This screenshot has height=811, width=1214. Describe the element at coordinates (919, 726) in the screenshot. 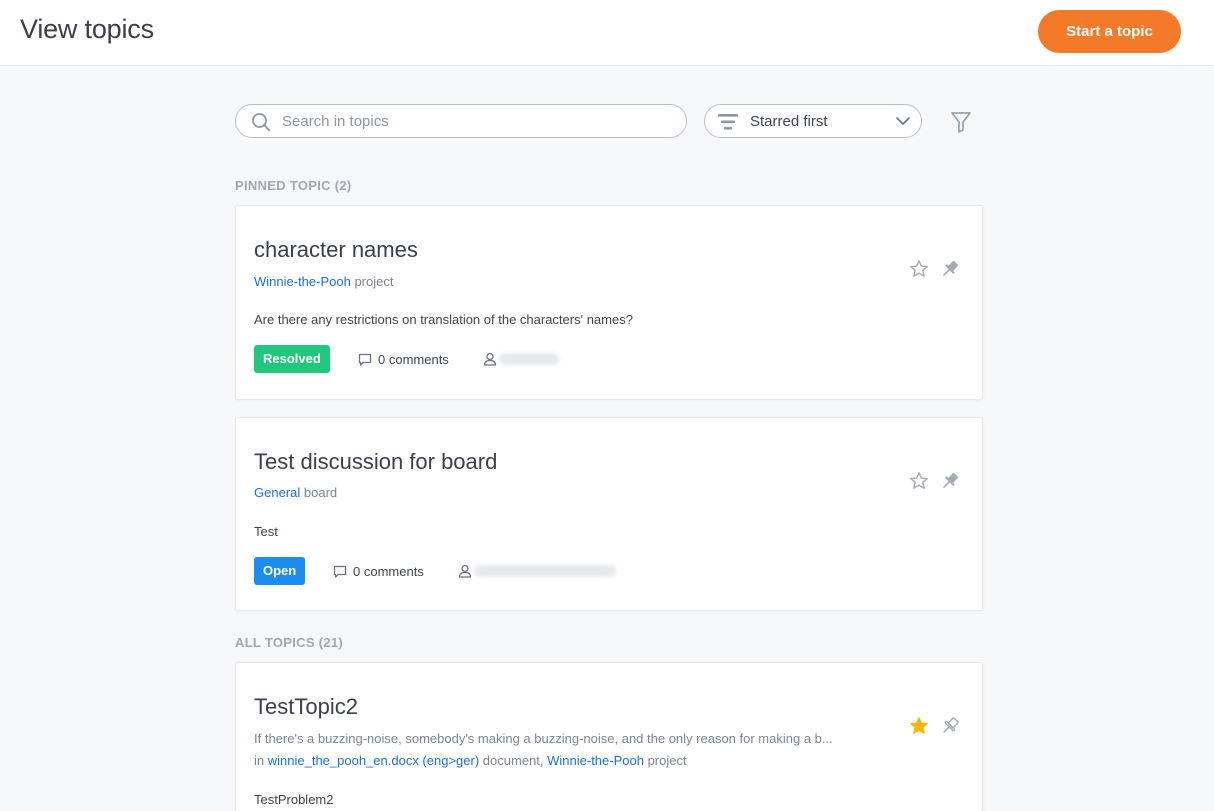

I see `star-filled-icon` at that location.